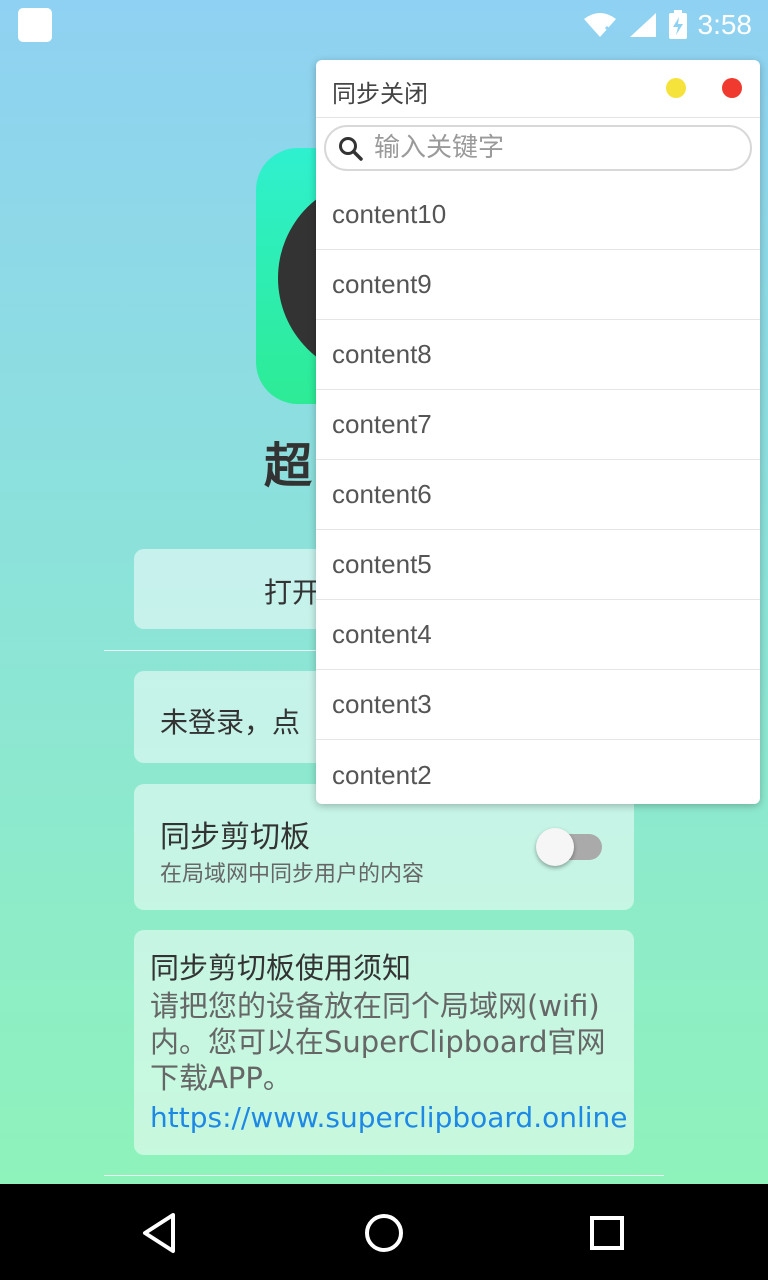  What do you see at coordinates (35, 25) in the screenshot?
I see `notification-app-icon` at bounding box center [35, 25].